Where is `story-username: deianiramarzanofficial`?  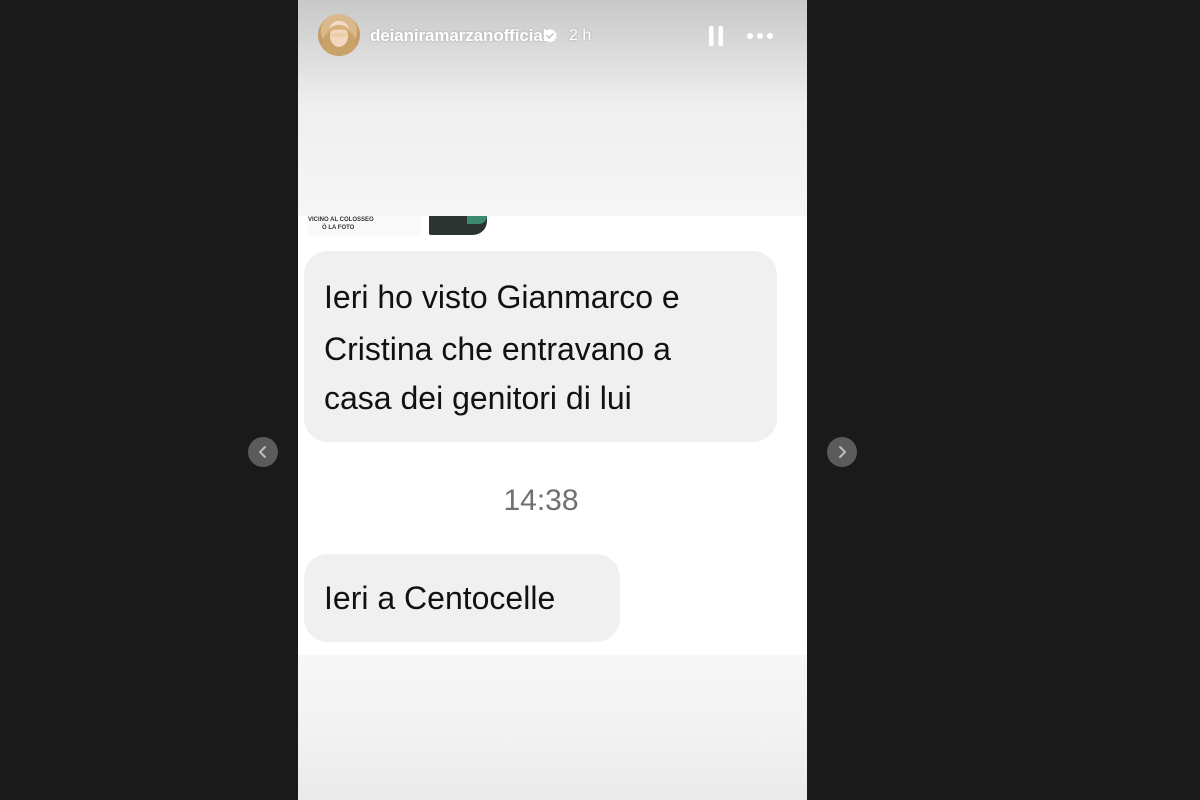 story-username: deianiramarzanofficial is located at coordinates (458, 36).